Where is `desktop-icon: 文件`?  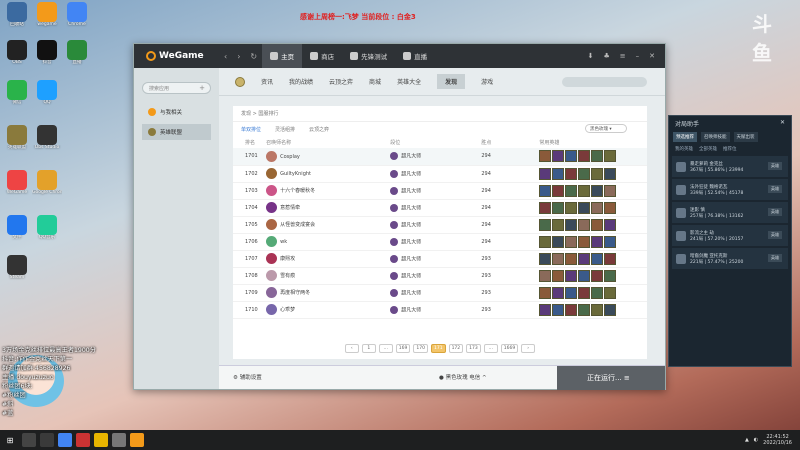 desktop-icon: 文件 is located at coordinates (17, 228).